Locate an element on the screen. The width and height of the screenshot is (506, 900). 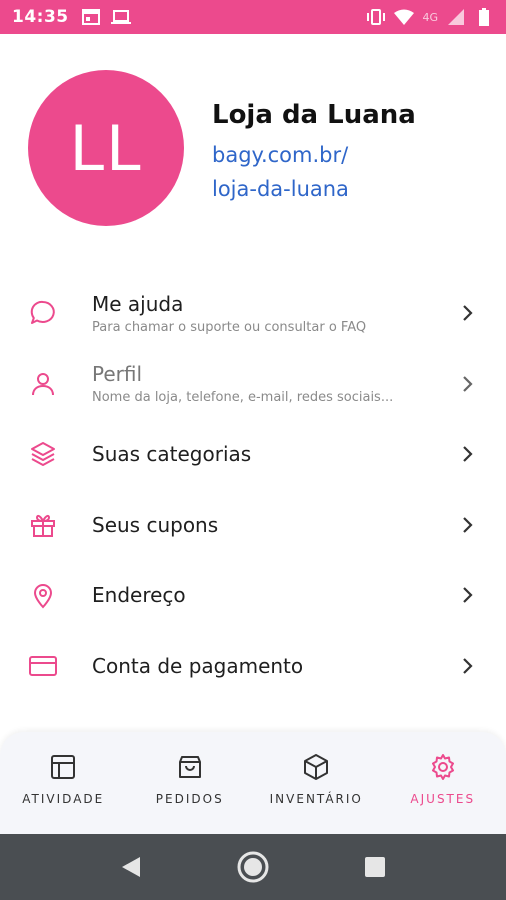
menu-item-title: Suas categorias is located at coordinates (172, 454).